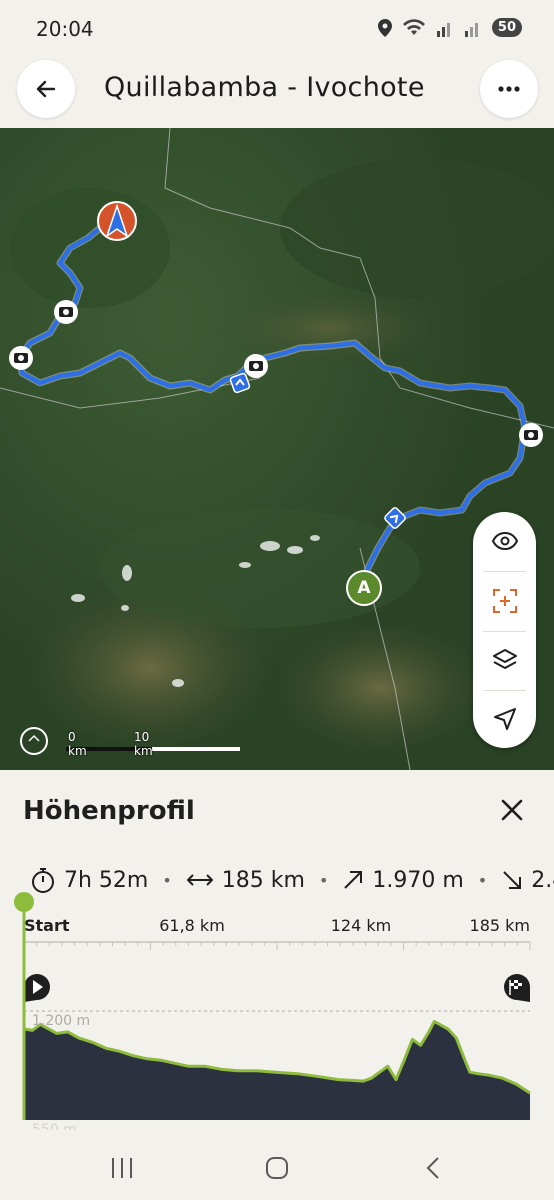 The width and height of the screenshot is (554, 1200). Describe the element at coordinates (264, 87) in the screenshot. I see `page-title: Quillabamba - Ivochote` at that location.